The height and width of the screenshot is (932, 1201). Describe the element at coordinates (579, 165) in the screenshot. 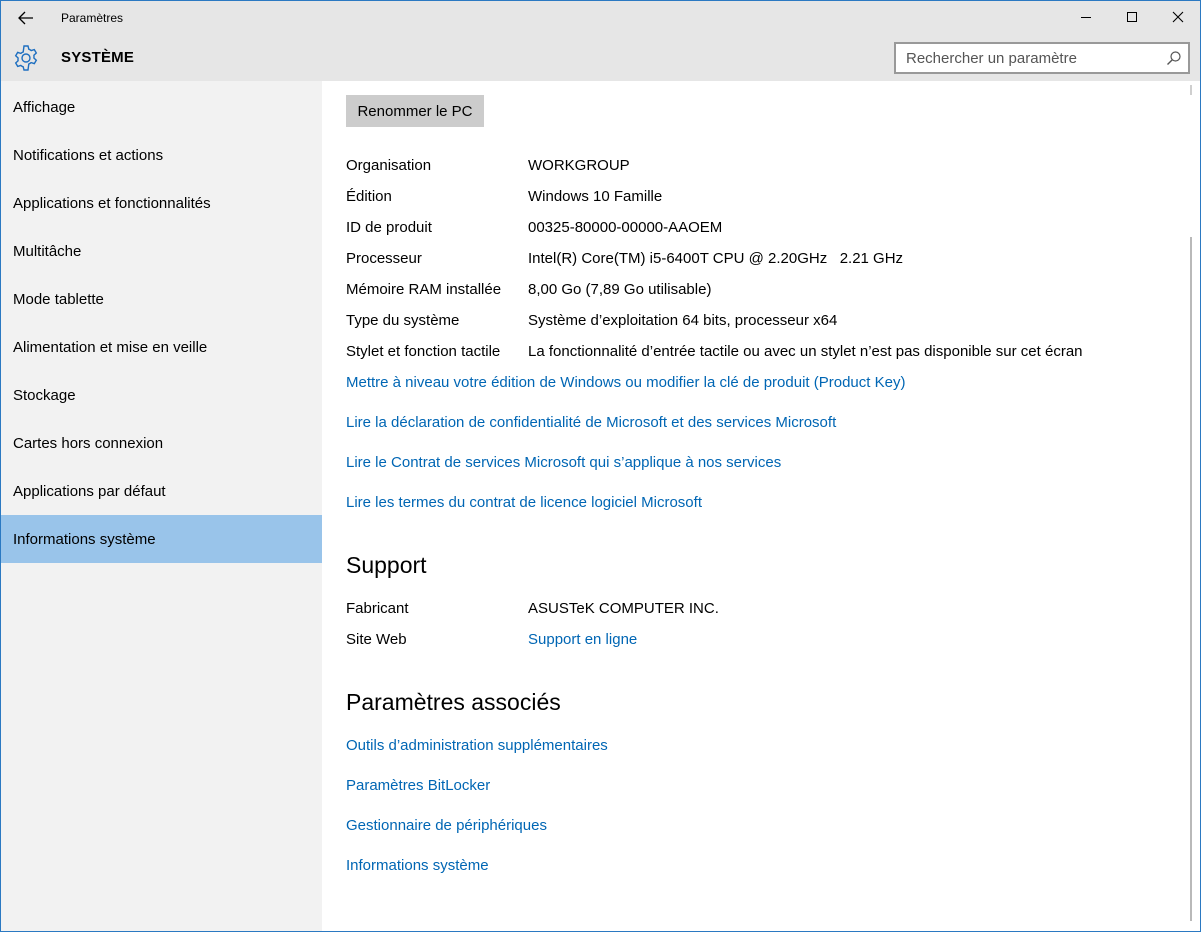

I see `info-value: WORKGROUP` at that location.